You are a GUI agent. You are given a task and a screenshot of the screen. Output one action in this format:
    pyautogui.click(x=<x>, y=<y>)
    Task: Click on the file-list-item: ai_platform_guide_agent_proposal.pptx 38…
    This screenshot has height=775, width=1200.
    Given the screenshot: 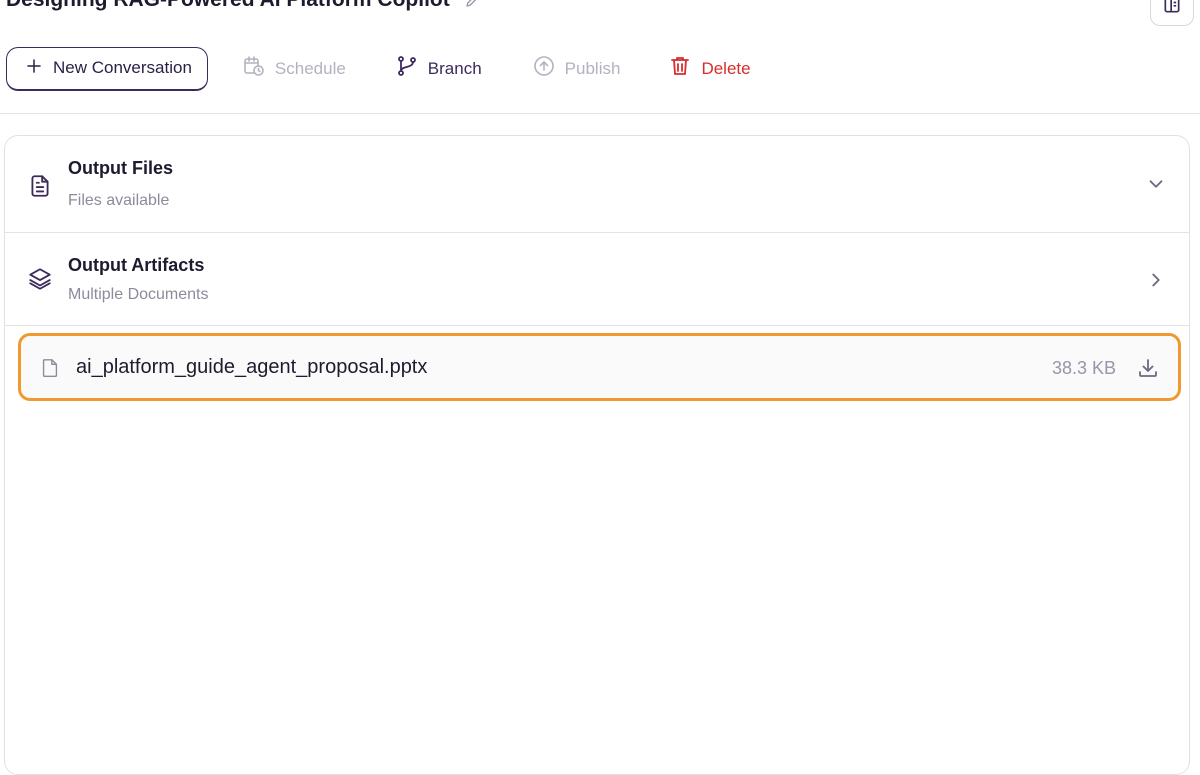 What is the action you would take?
    pyautogui.click(x=599, y=367)
    